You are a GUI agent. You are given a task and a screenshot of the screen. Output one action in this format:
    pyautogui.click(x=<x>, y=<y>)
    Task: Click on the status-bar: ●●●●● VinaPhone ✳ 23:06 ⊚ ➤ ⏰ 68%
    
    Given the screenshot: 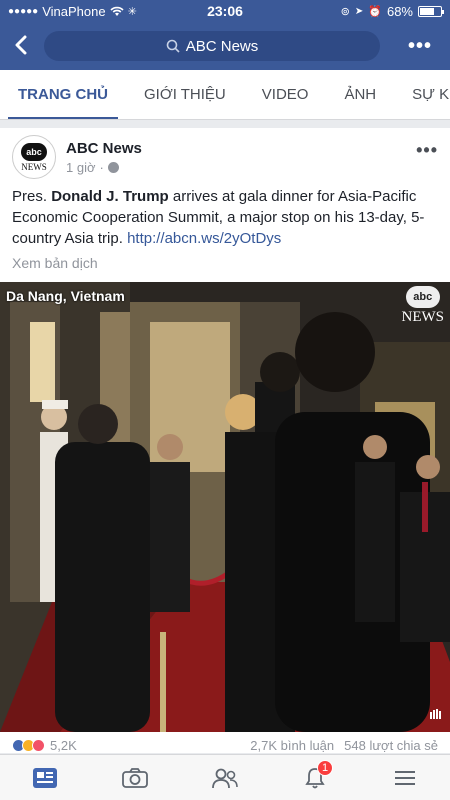 What is the action you would take?
    pyautogui.click(x=225, y=11)
    